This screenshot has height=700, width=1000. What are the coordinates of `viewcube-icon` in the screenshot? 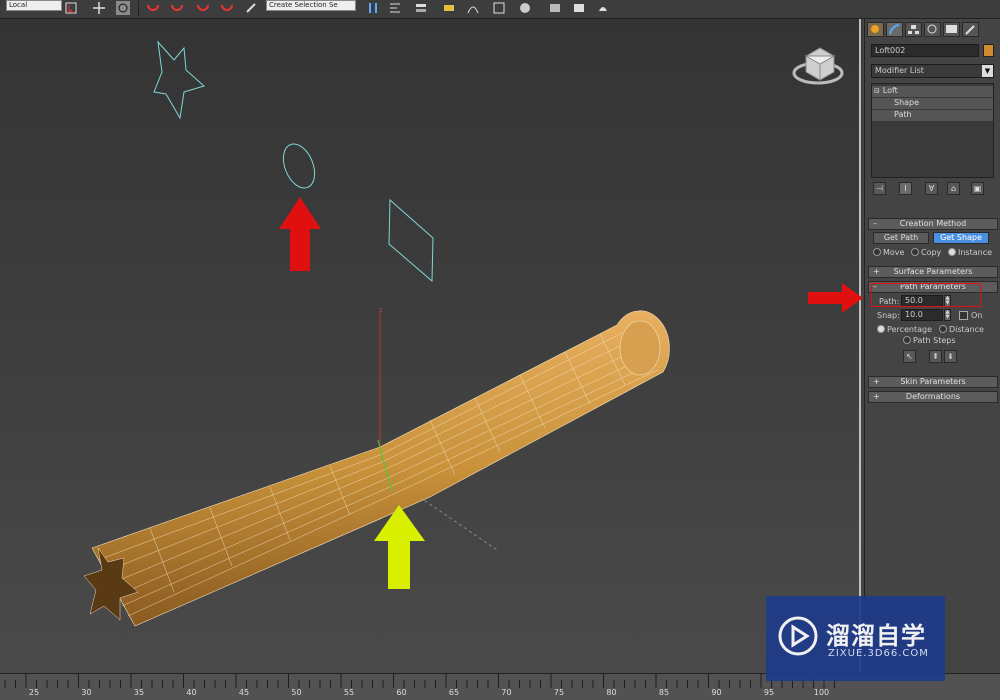 It's located at (818, 66).